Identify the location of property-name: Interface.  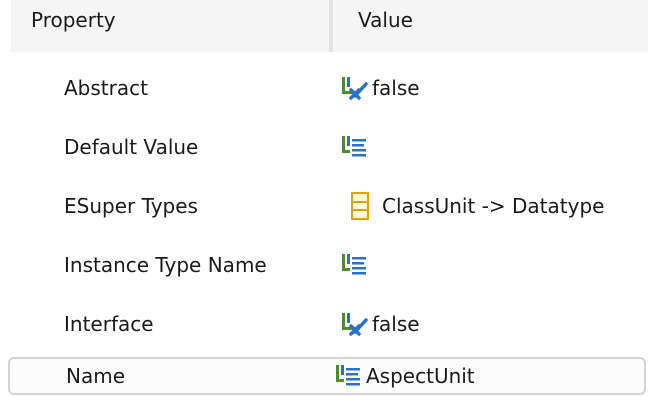
(109, 323).